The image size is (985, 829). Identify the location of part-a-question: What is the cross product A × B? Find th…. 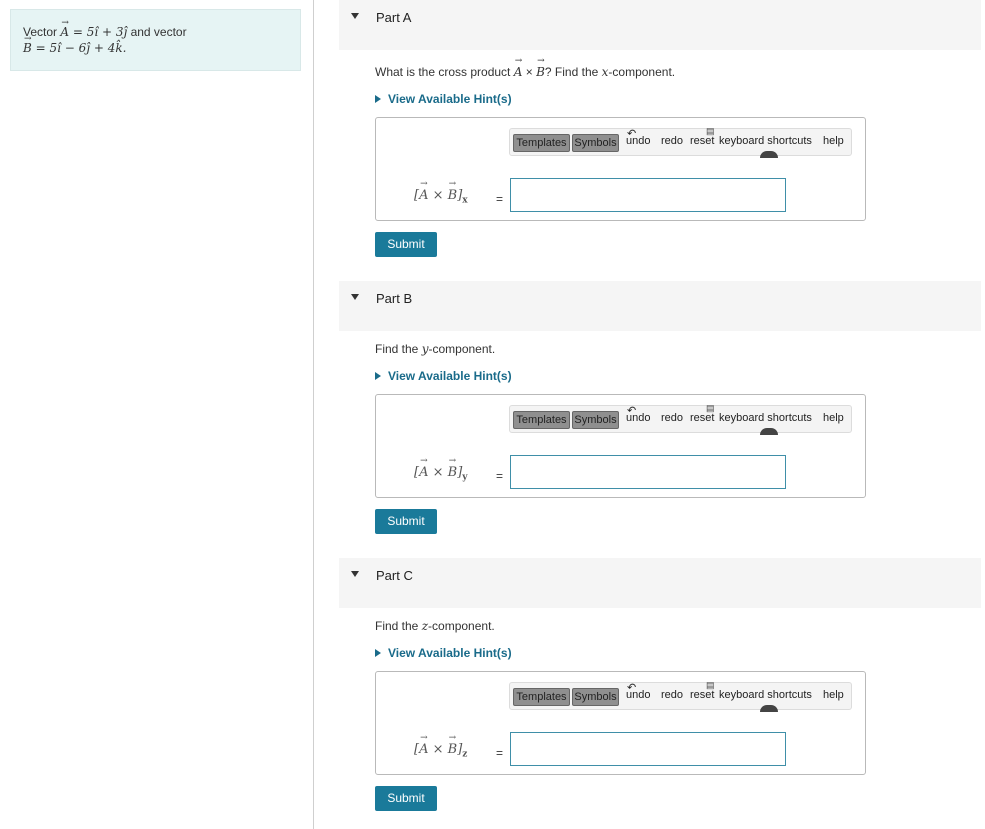
(525, 67).